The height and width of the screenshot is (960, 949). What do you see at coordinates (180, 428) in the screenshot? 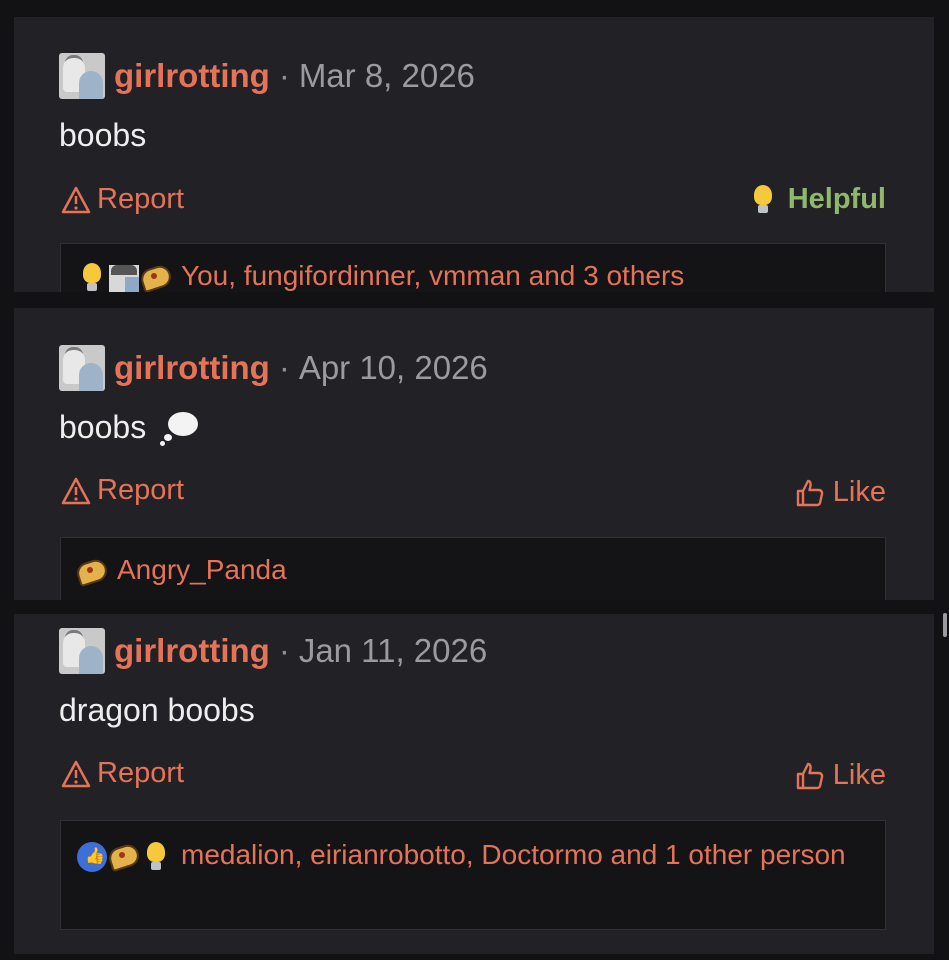
I see `thought-balloon-icon` at bounding box center [180, 428].